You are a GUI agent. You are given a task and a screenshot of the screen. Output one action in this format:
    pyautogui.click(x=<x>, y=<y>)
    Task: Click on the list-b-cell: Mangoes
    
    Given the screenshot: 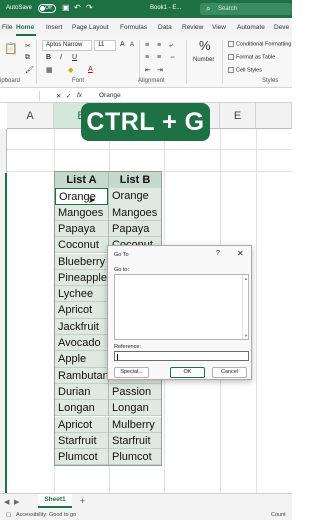 What is the action you would take?
    pyautogui.click(x=134, y=212)
    